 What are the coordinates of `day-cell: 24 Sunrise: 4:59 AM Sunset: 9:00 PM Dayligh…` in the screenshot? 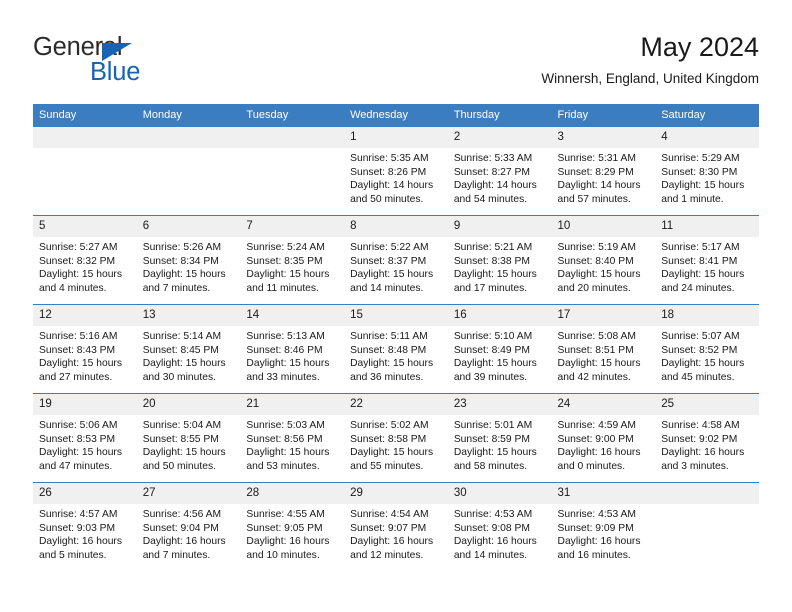 It's located at (603, 438).